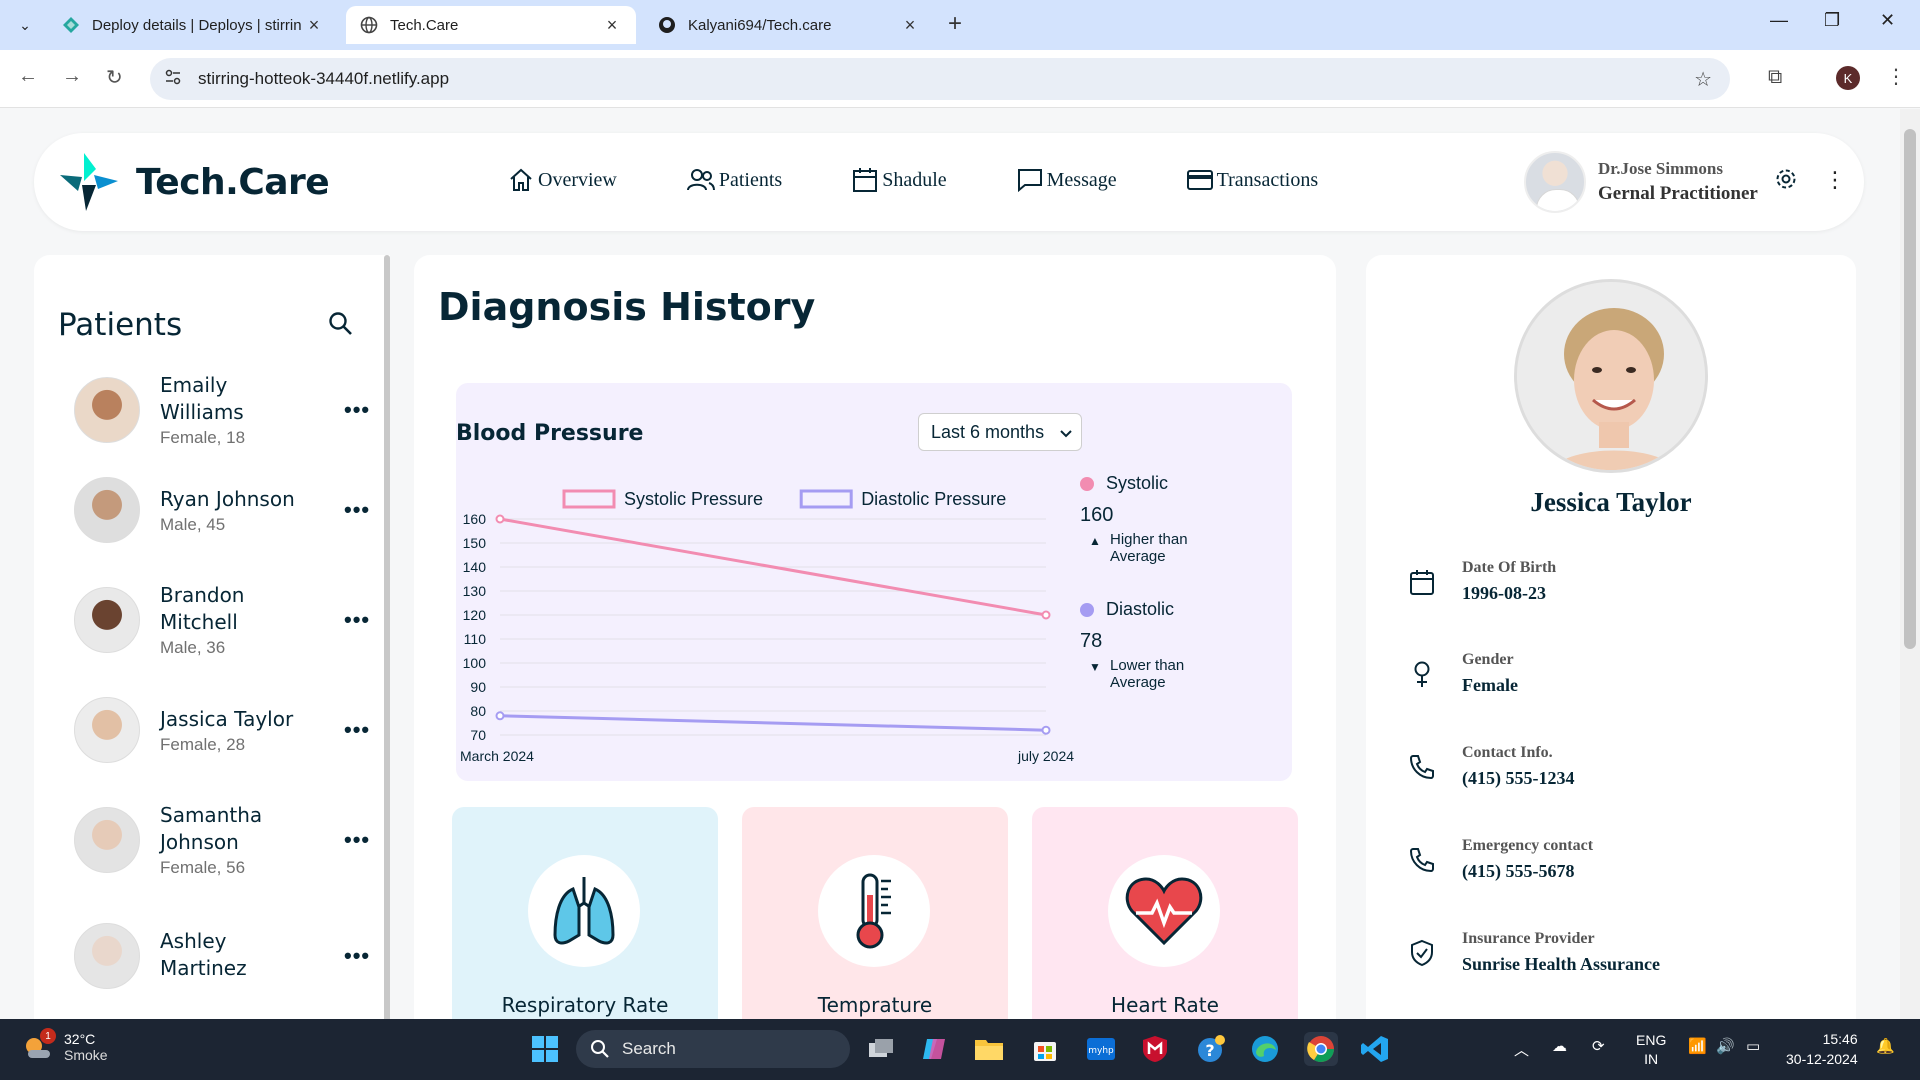 This screenshot has height=1080, width=1920. I want to click on weather-badge: 1, so click(48, 1036).